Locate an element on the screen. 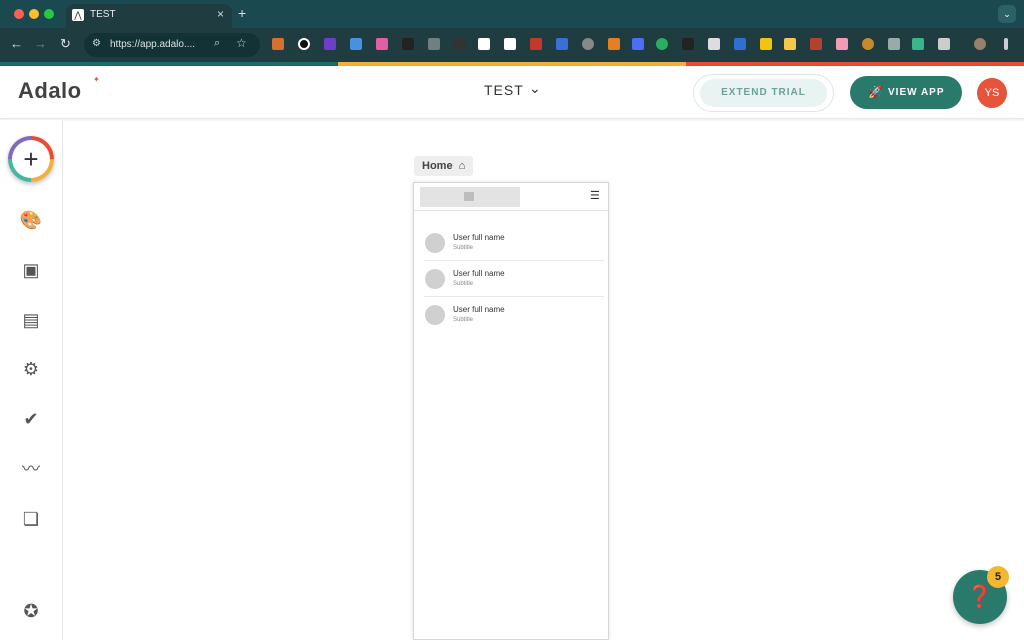 The image size is (1024, 640). zoom-icon: ⌕ is located at coordinates (217, 43).